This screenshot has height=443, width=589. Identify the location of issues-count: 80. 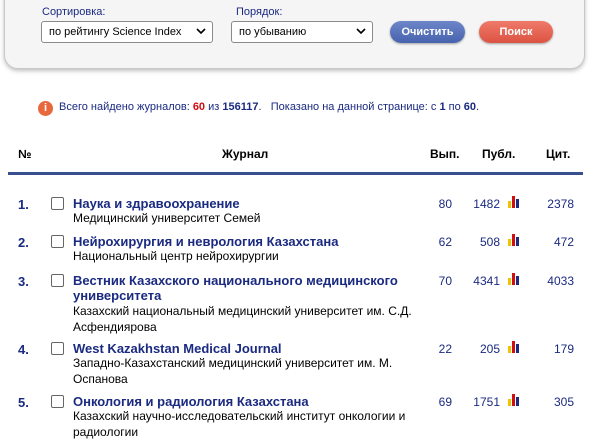
(436, 204).